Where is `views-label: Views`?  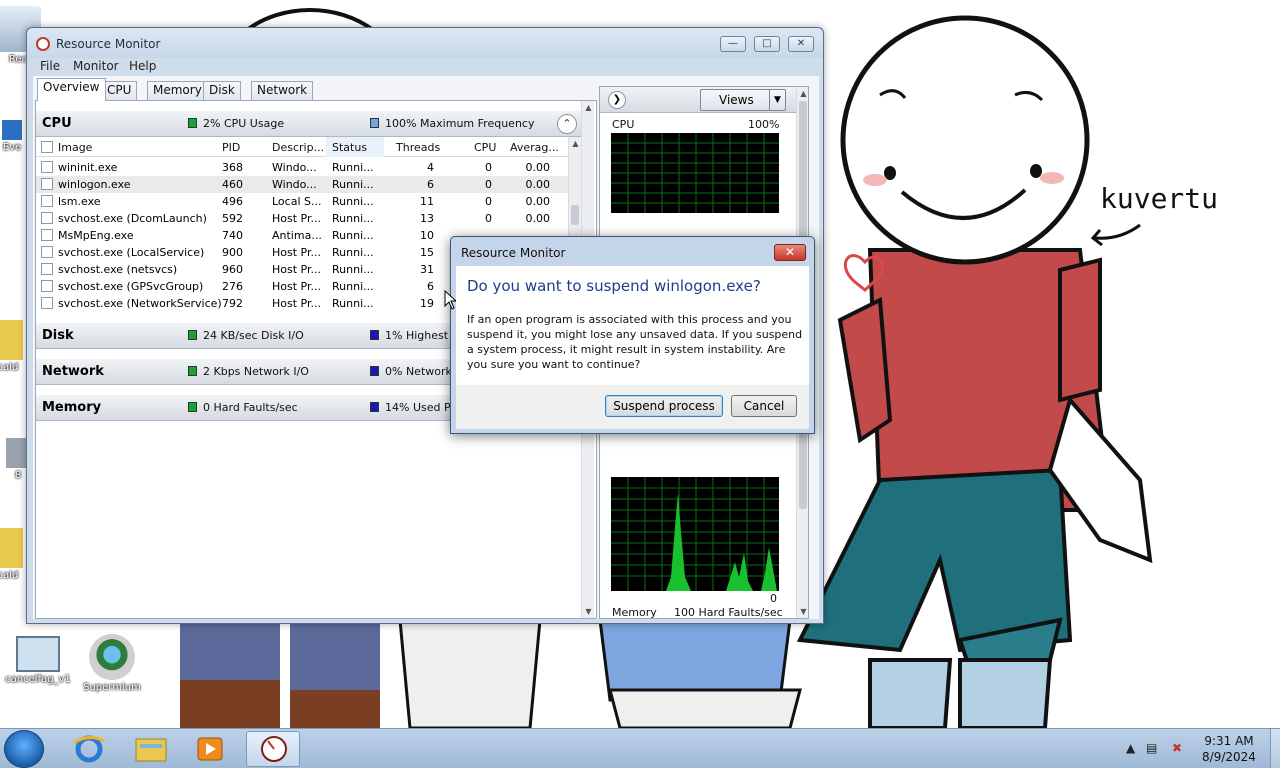 views-label: Views is located at coordinates (736, 100).